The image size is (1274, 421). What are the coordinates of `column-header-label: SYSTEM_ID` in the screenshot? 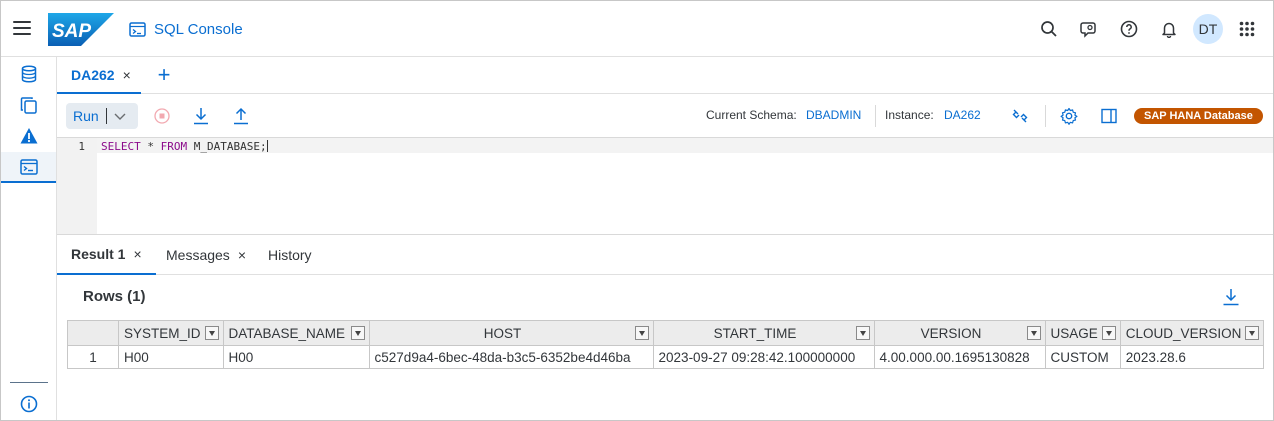 It's located at (162, 333).